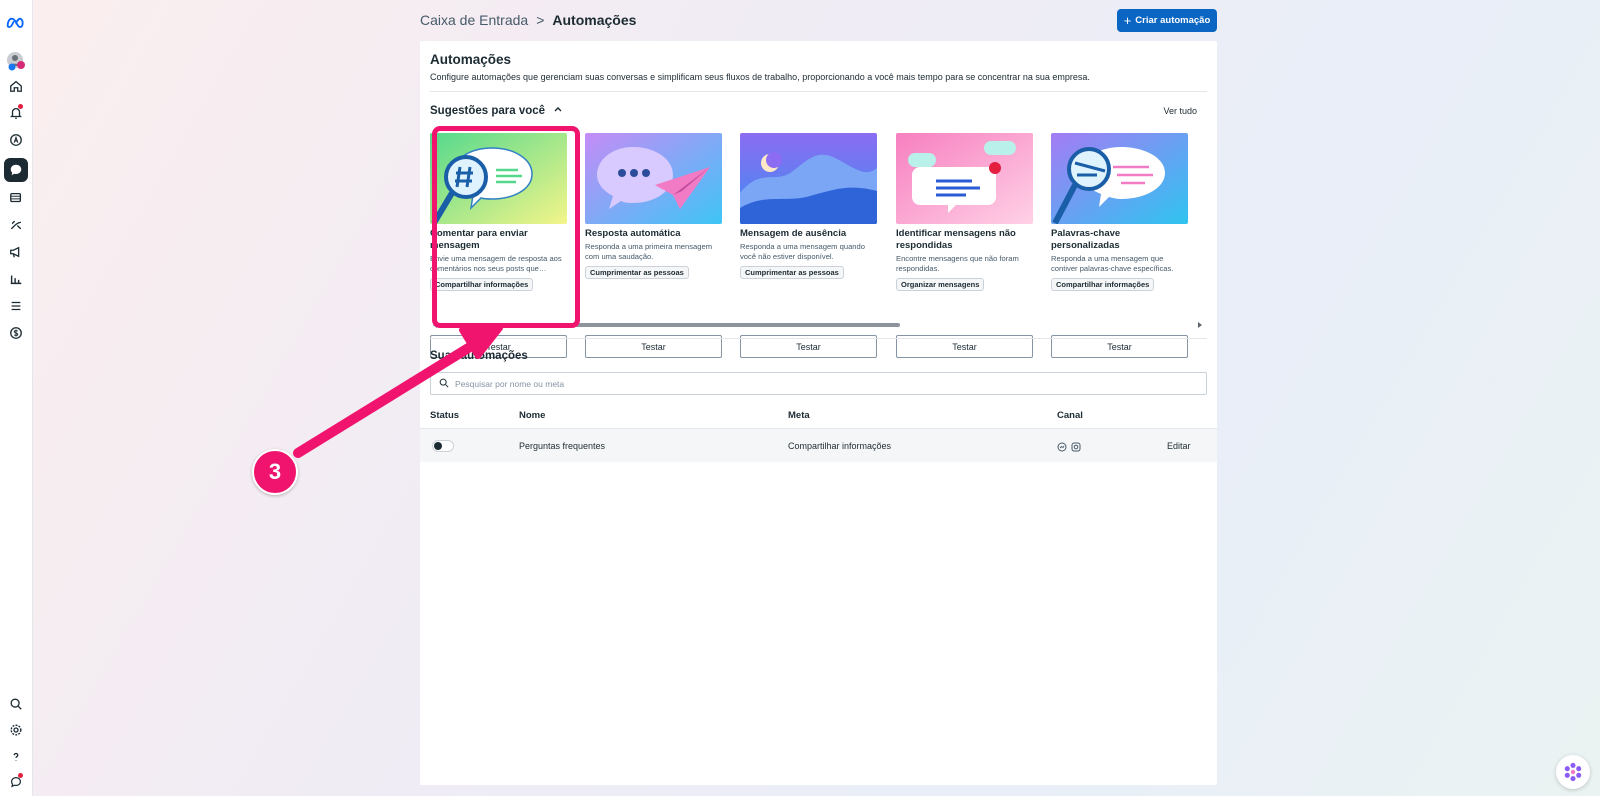 This screenshot has height=796, width=1600. I want to click on card-tag: Compartilhar informações, so click(1103, 284).